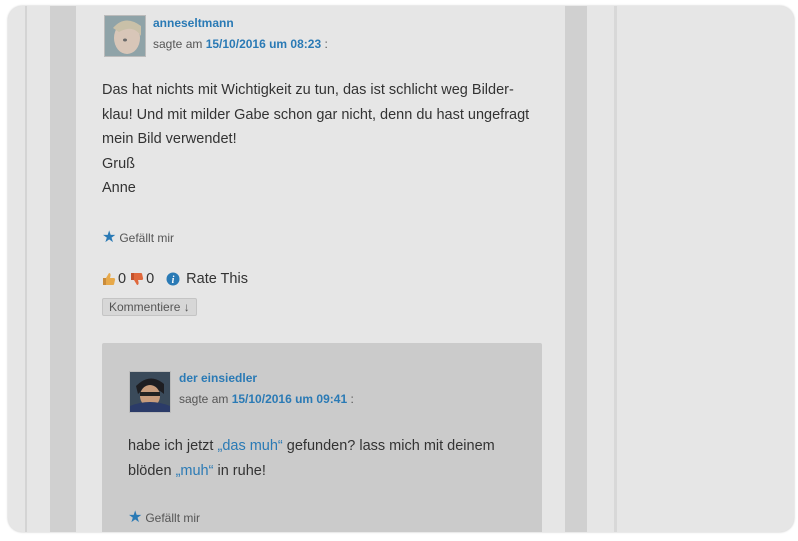 This screenshot has height=541, width=798. Describe the element at coordinates (333, 471) in the screenshot. I see `reply-line: blöden „muh“ in ruhe!` at that location.